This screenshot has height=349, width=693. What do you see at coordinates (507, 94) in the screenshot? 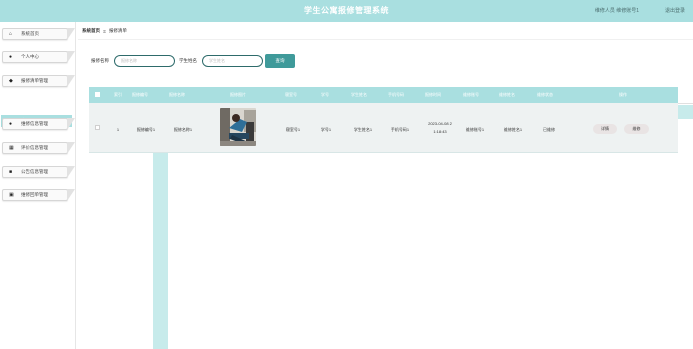
I see `column-header-repair-name: 维修姓名` at bounding box center [507, 94].